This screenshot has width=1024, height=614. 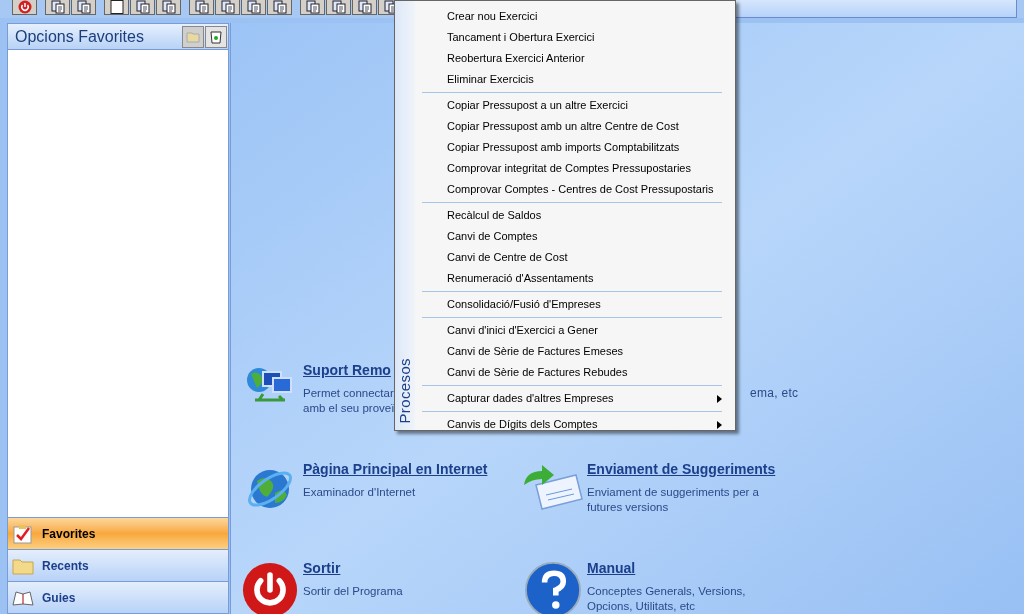 I want to click on folder-button, so click(x=193, y=36).